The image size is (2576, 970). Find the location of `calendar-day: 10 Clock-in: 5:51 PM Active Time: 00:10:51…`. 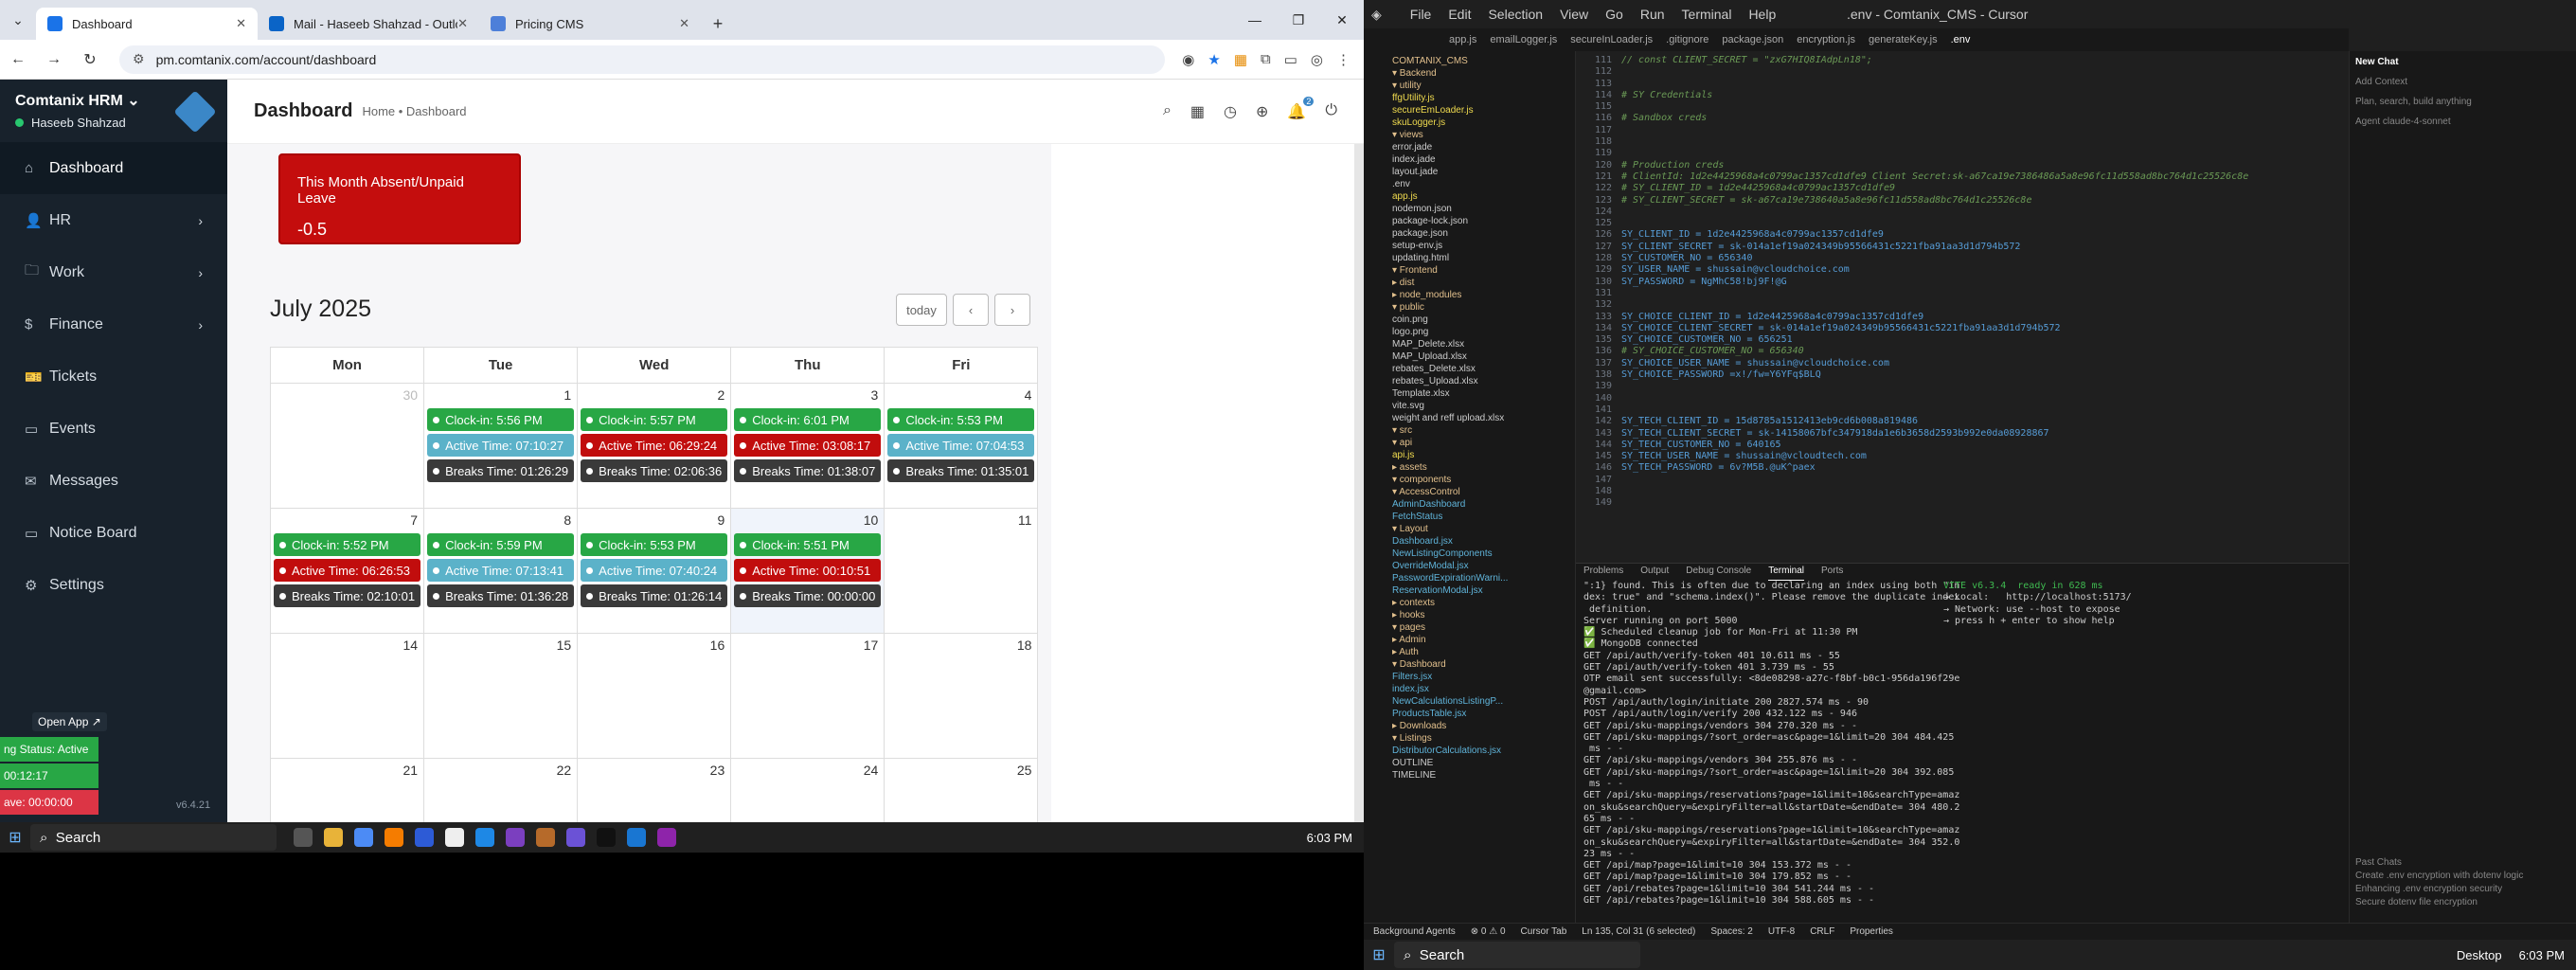

calendar-day: 10 Clock-in: 5:51 PM Active Time: 00:10:51… is located at coordinates (808, 571).